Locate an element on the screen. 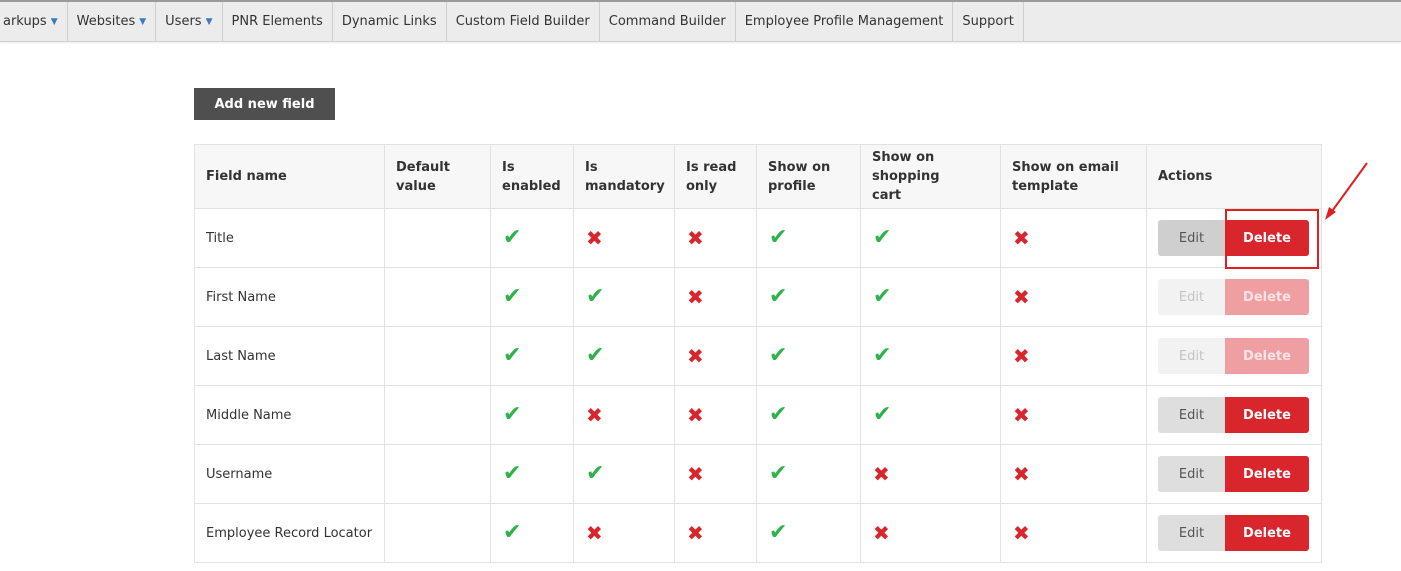 This screenshot has height=571, width=1401. column-header: Show on profile is located at coordinates (808, 176).